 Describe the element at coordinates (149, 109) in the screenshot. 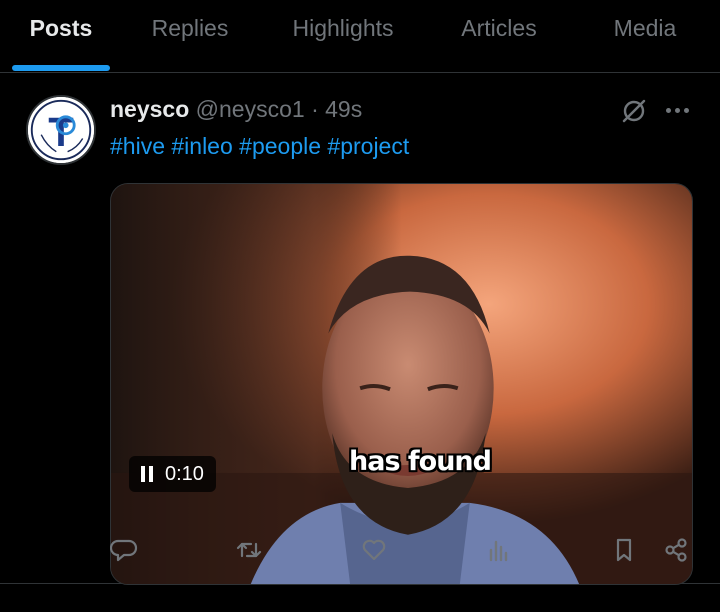

I see `author-name: neysco` at that location.